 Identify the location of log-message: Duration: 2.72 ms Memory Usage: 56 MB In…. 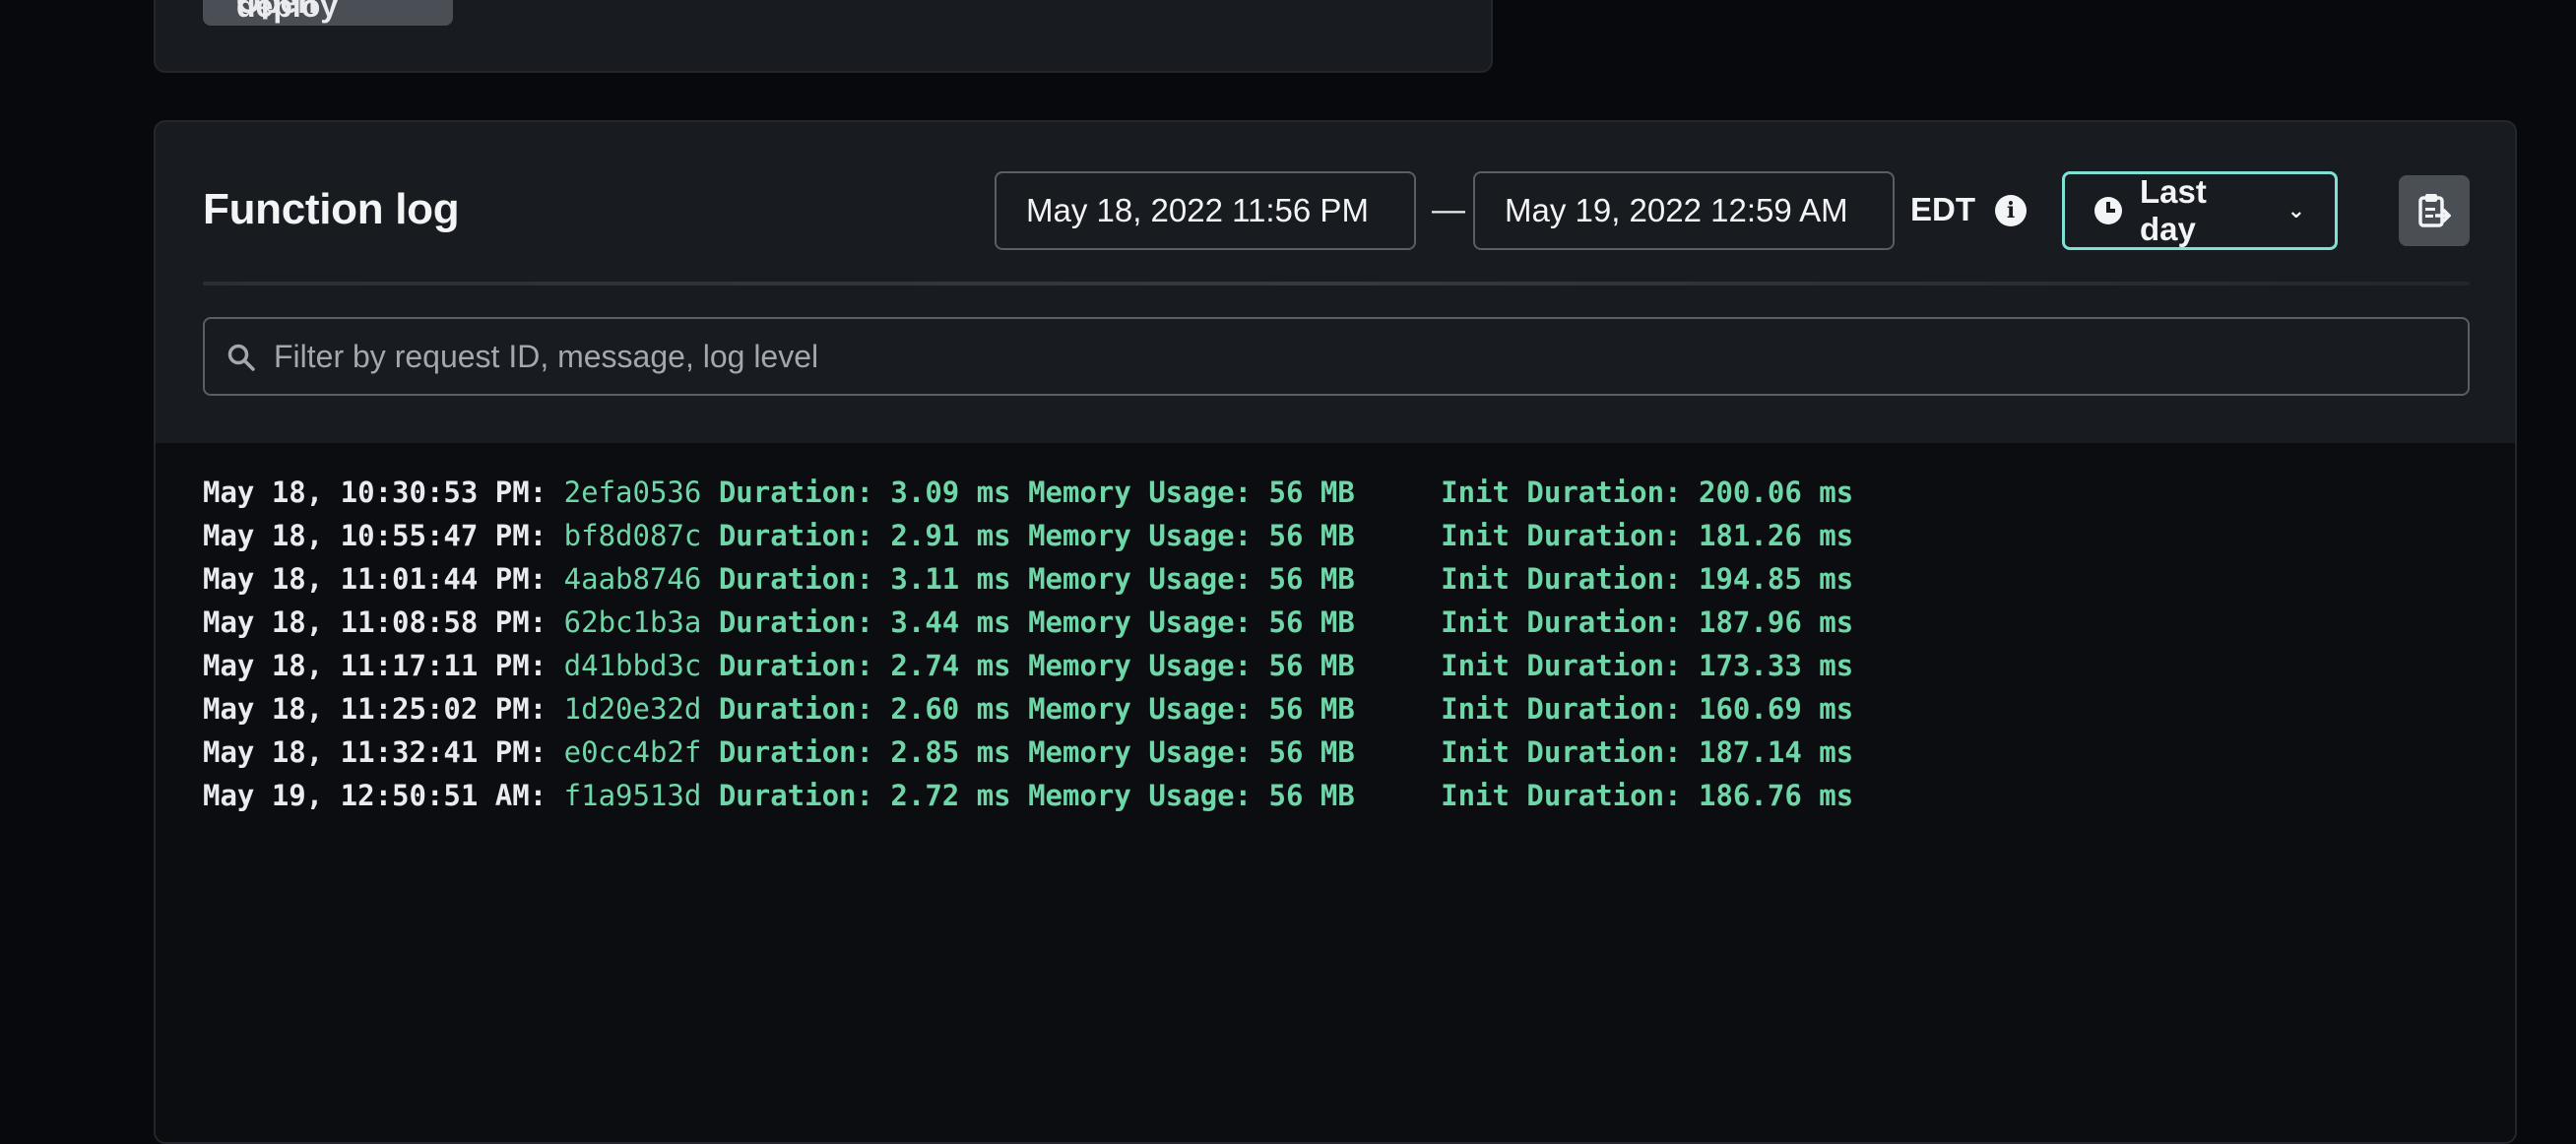
(1286, 795).